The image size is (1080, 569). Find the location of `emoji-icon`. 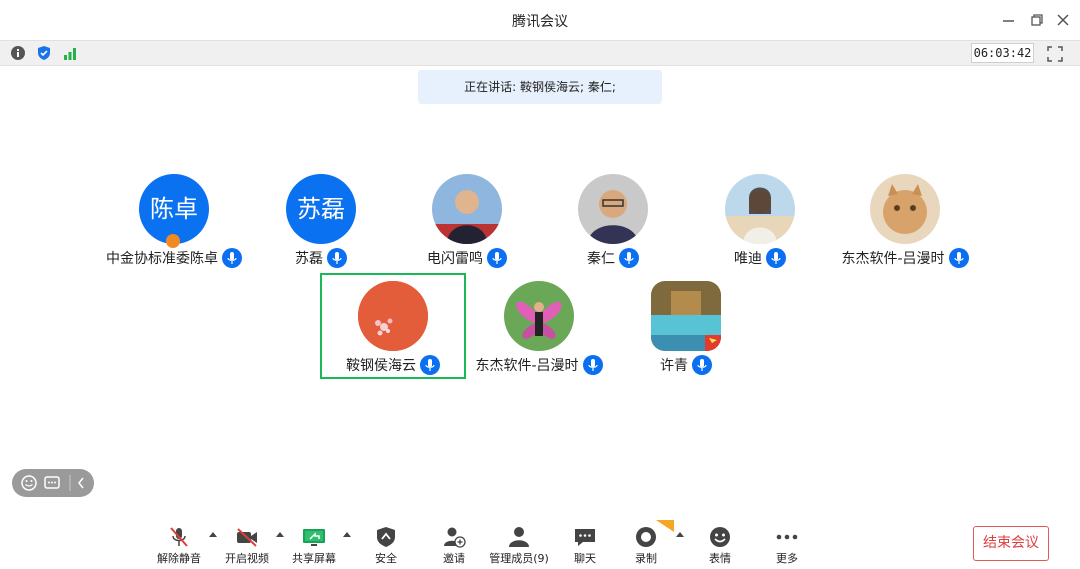

emoji-icon is located at coordinates (29, 483).